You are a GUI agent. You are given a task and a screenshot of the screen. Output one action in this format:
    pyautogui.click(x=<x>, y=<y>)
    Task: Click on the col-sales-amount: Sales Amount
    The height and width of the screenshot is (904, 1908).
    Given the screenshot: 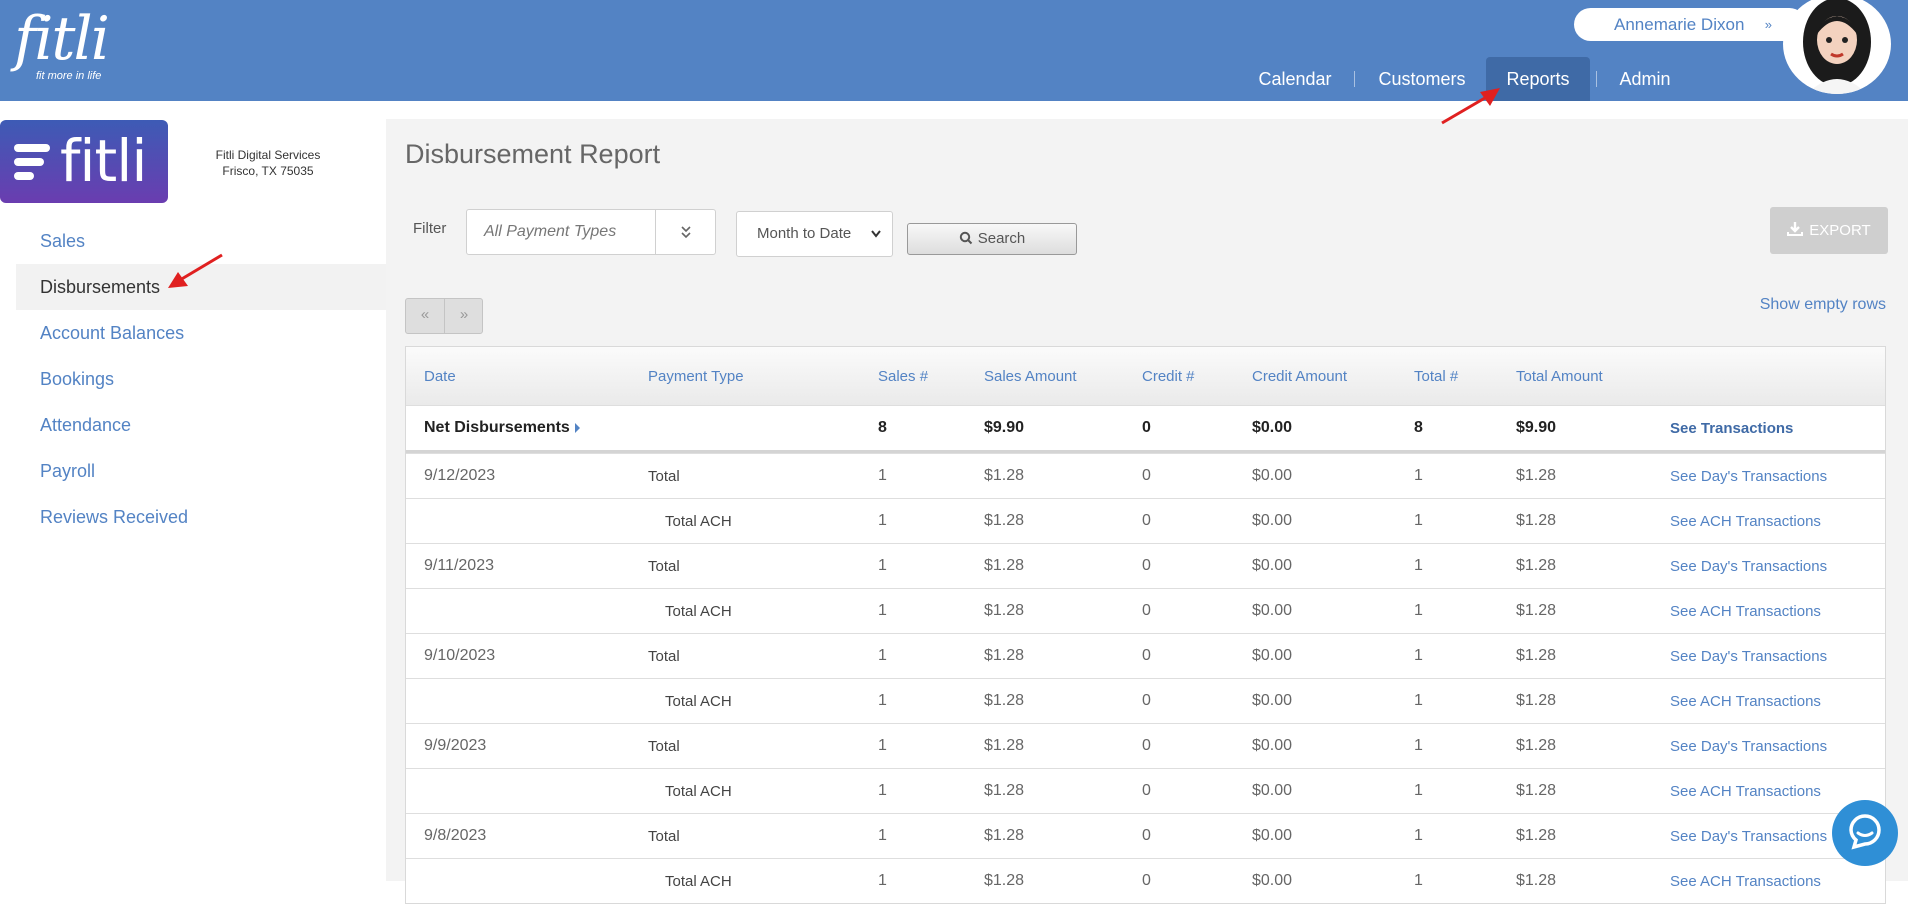 What is the action you would take?
    pyautogui.click(x=1030, y=376)
    